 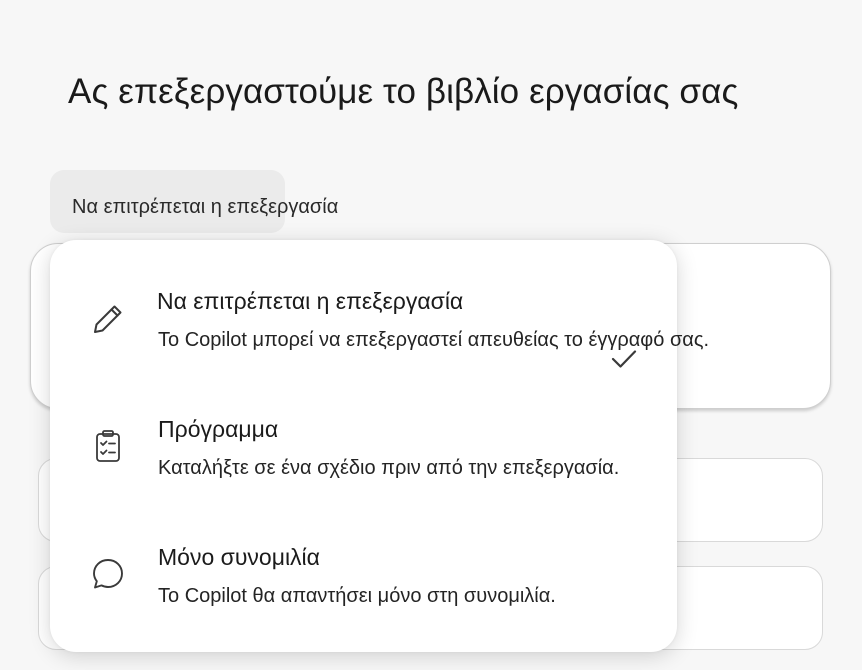 I want to click on mode-select-label: Να επιτρέπεται η επεξεργασία, so click(x=205, y=207).